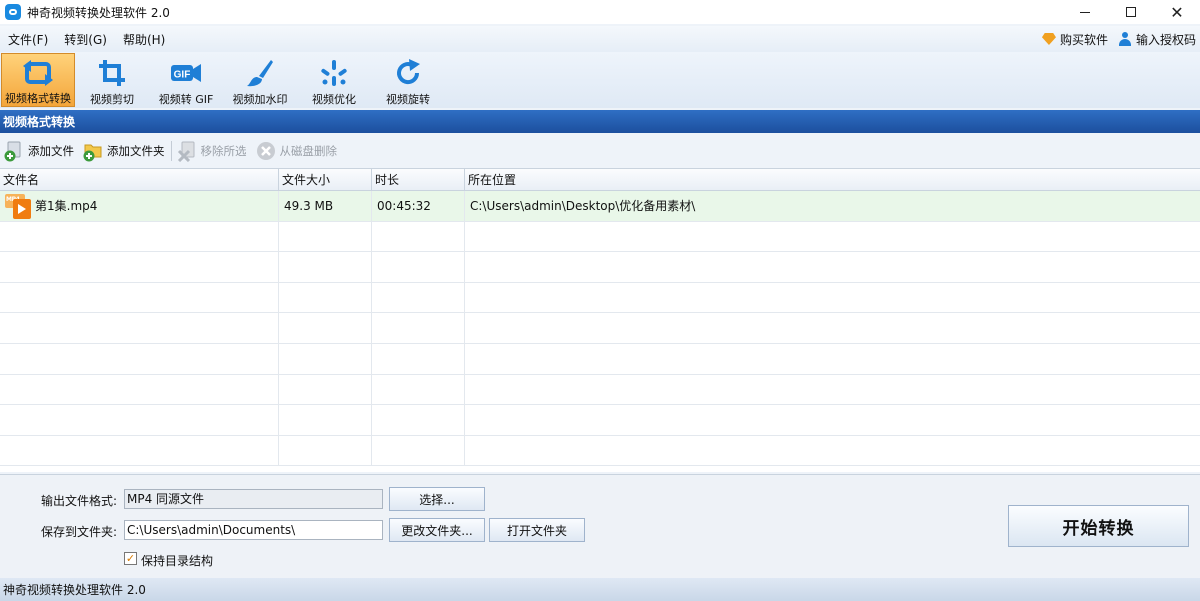 This screenshot has width=1200, height=601. I want to click on tool-label: 视频加水印, so click(260, 99).